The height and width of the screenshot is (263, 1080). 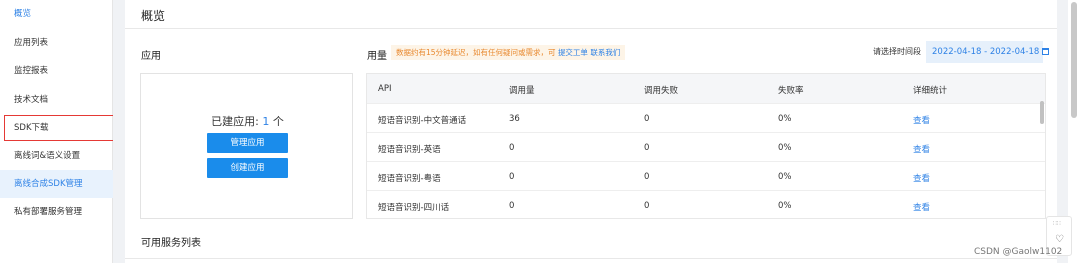 I want to click on cell-api: 短语音识别-英语, so click(x=409, y=150).